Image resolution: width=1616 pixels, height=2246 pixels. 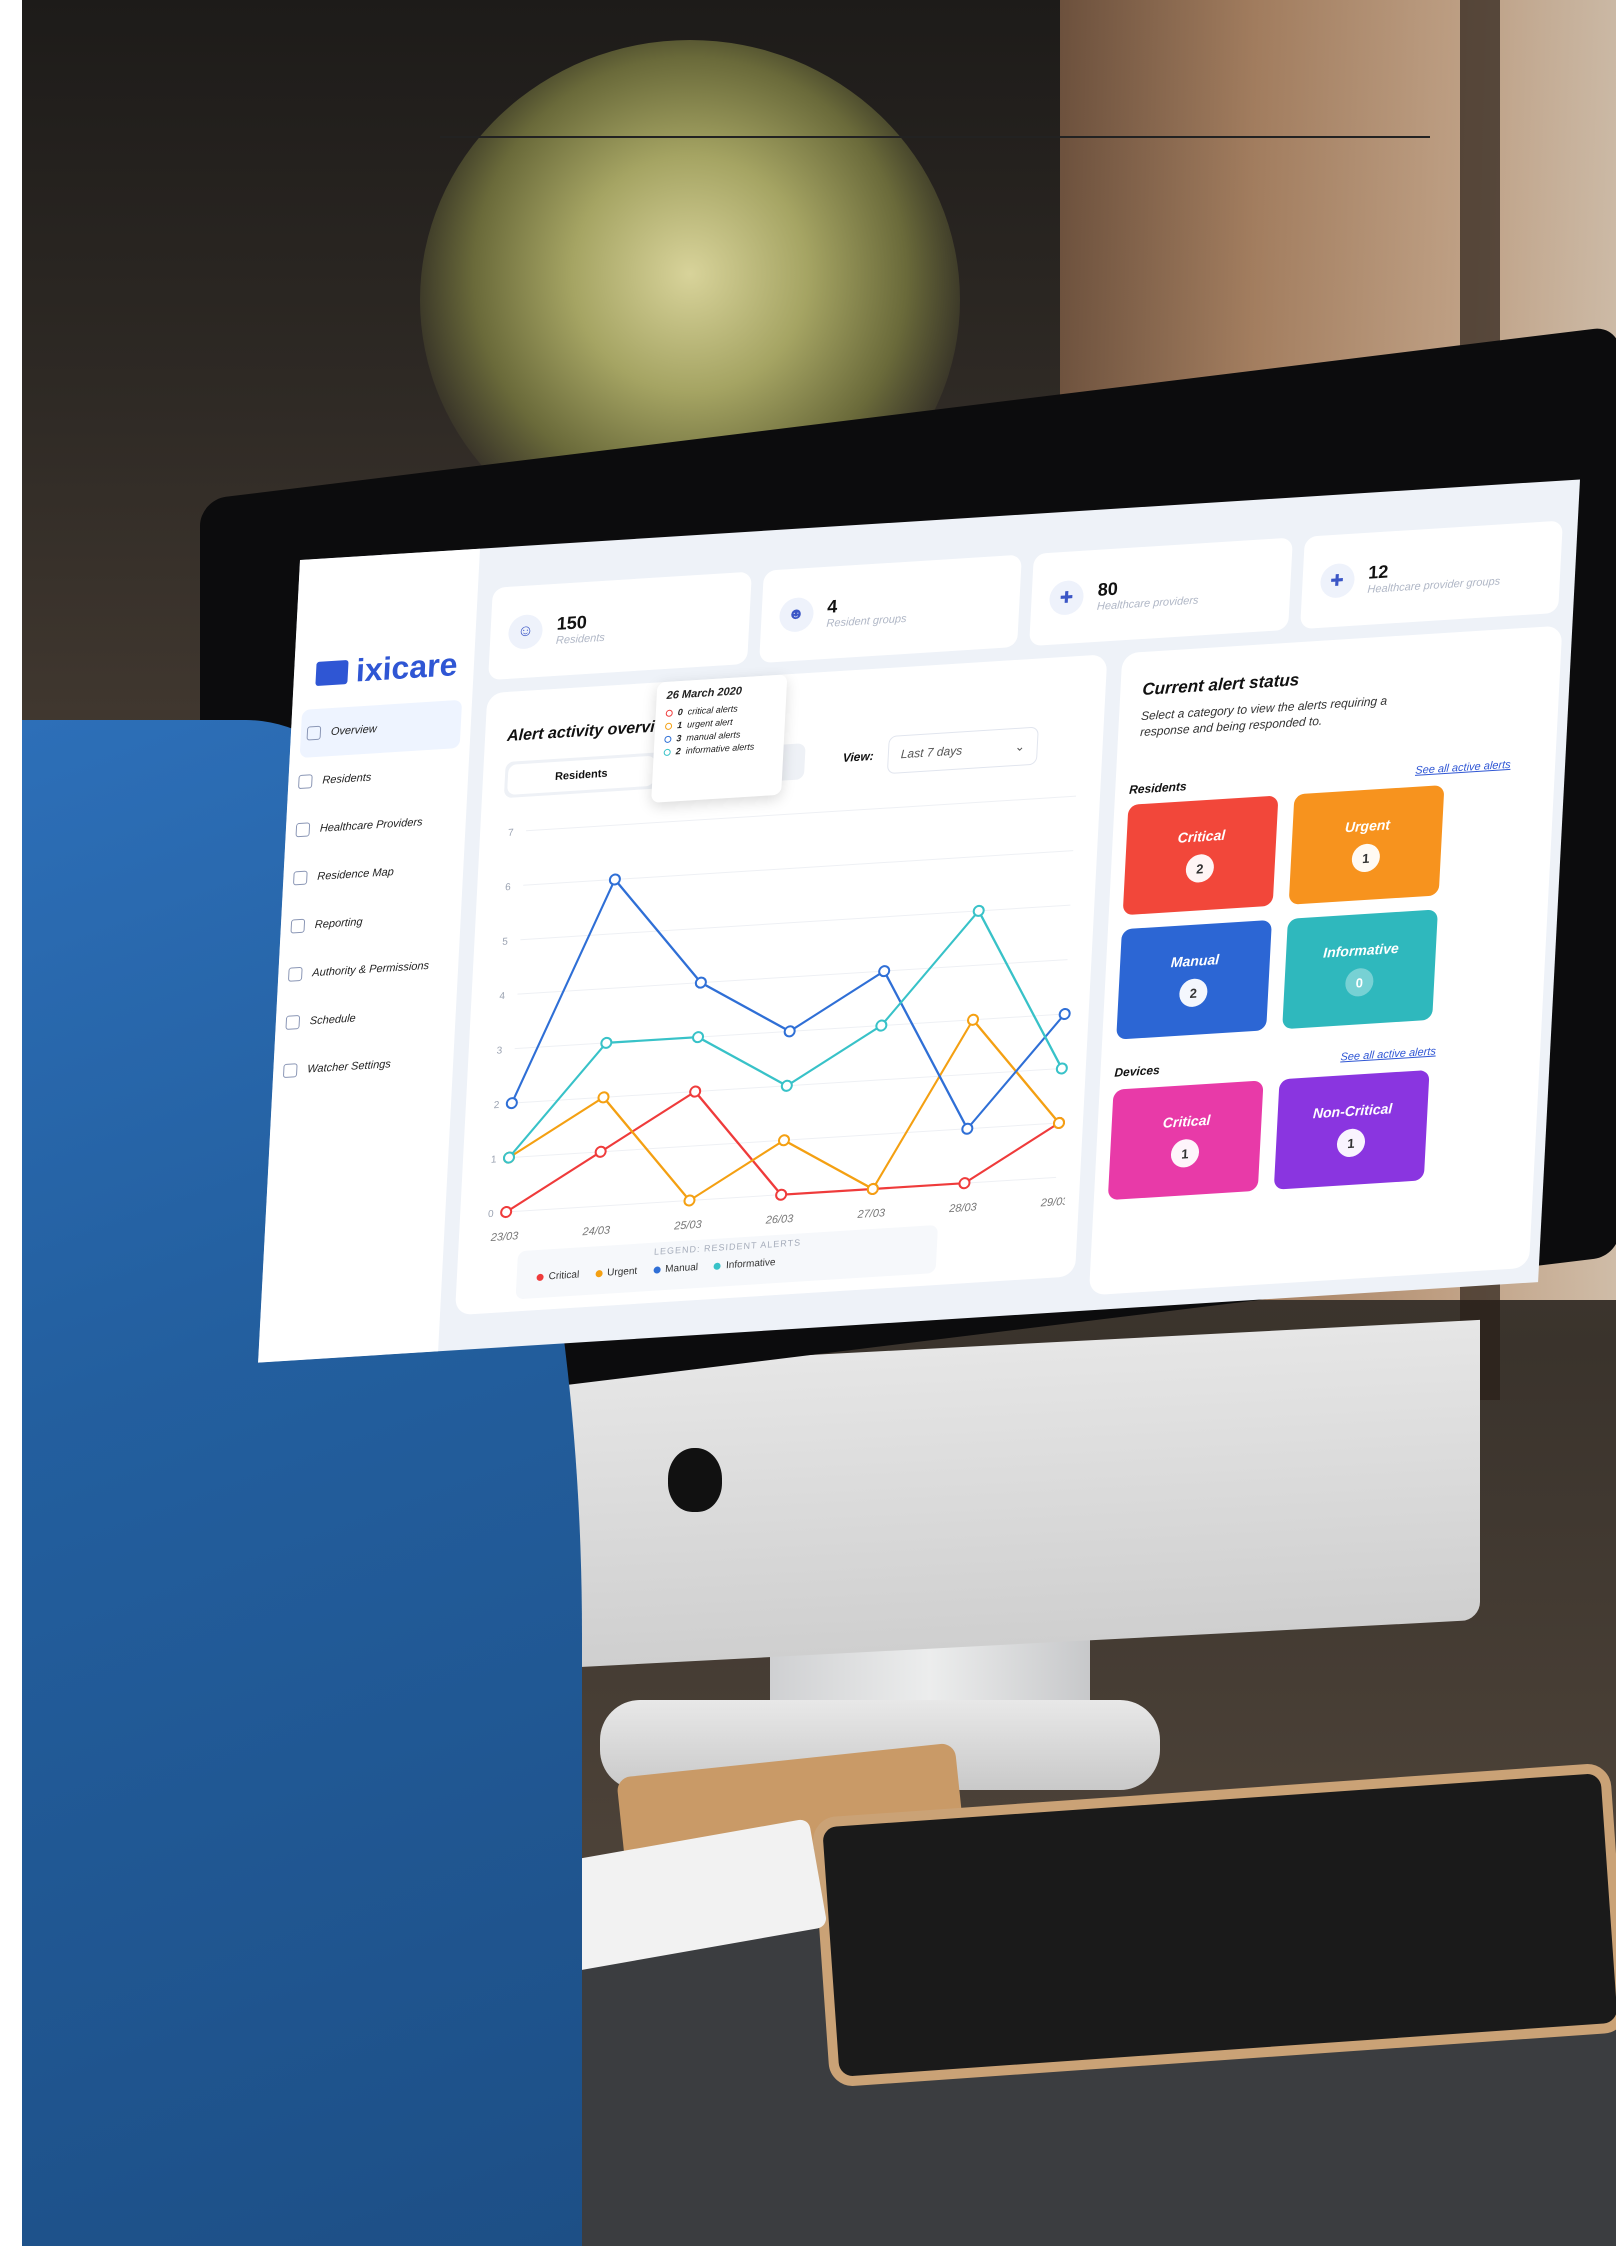 I want to click on ixicare-logo-icon, so click(x=332, y=672).